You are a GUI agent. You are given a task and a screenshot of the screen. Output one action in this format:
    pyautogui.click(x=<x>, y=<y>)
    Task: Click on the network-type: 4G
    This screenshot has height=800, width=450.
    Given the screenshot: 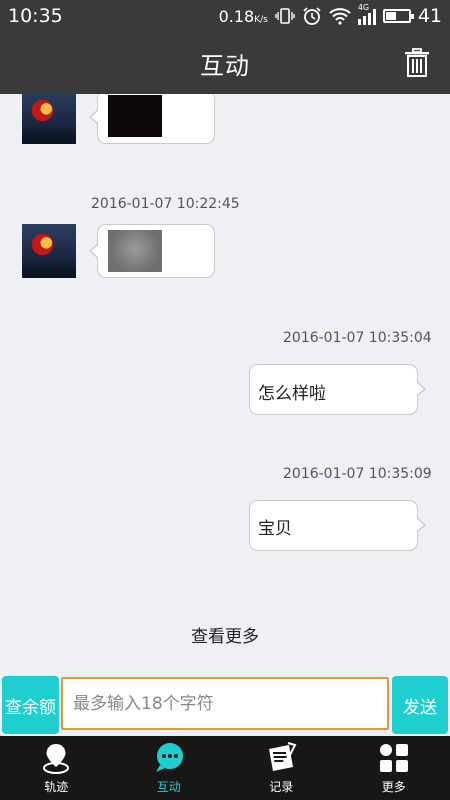 What is the action you would take?
    pyautogui.click(x=363, y=7)
    